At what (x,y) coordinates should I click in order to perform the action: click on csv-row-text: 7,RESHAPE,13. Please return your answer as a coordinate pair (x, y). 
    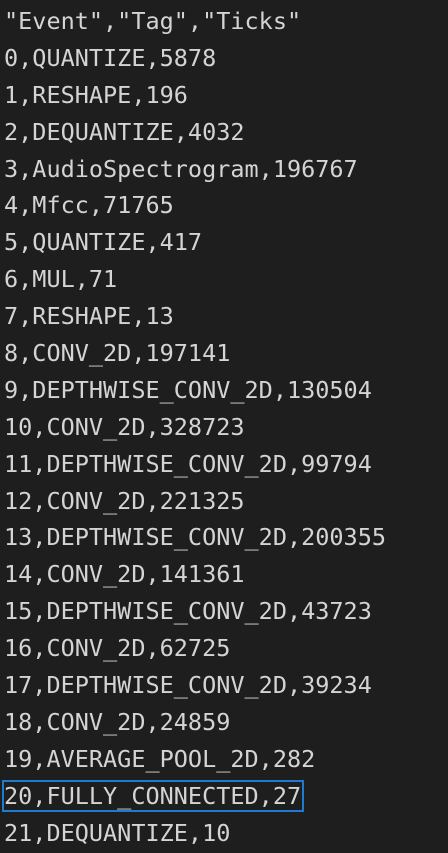
    Looking at the image, I should click on (89, 316).